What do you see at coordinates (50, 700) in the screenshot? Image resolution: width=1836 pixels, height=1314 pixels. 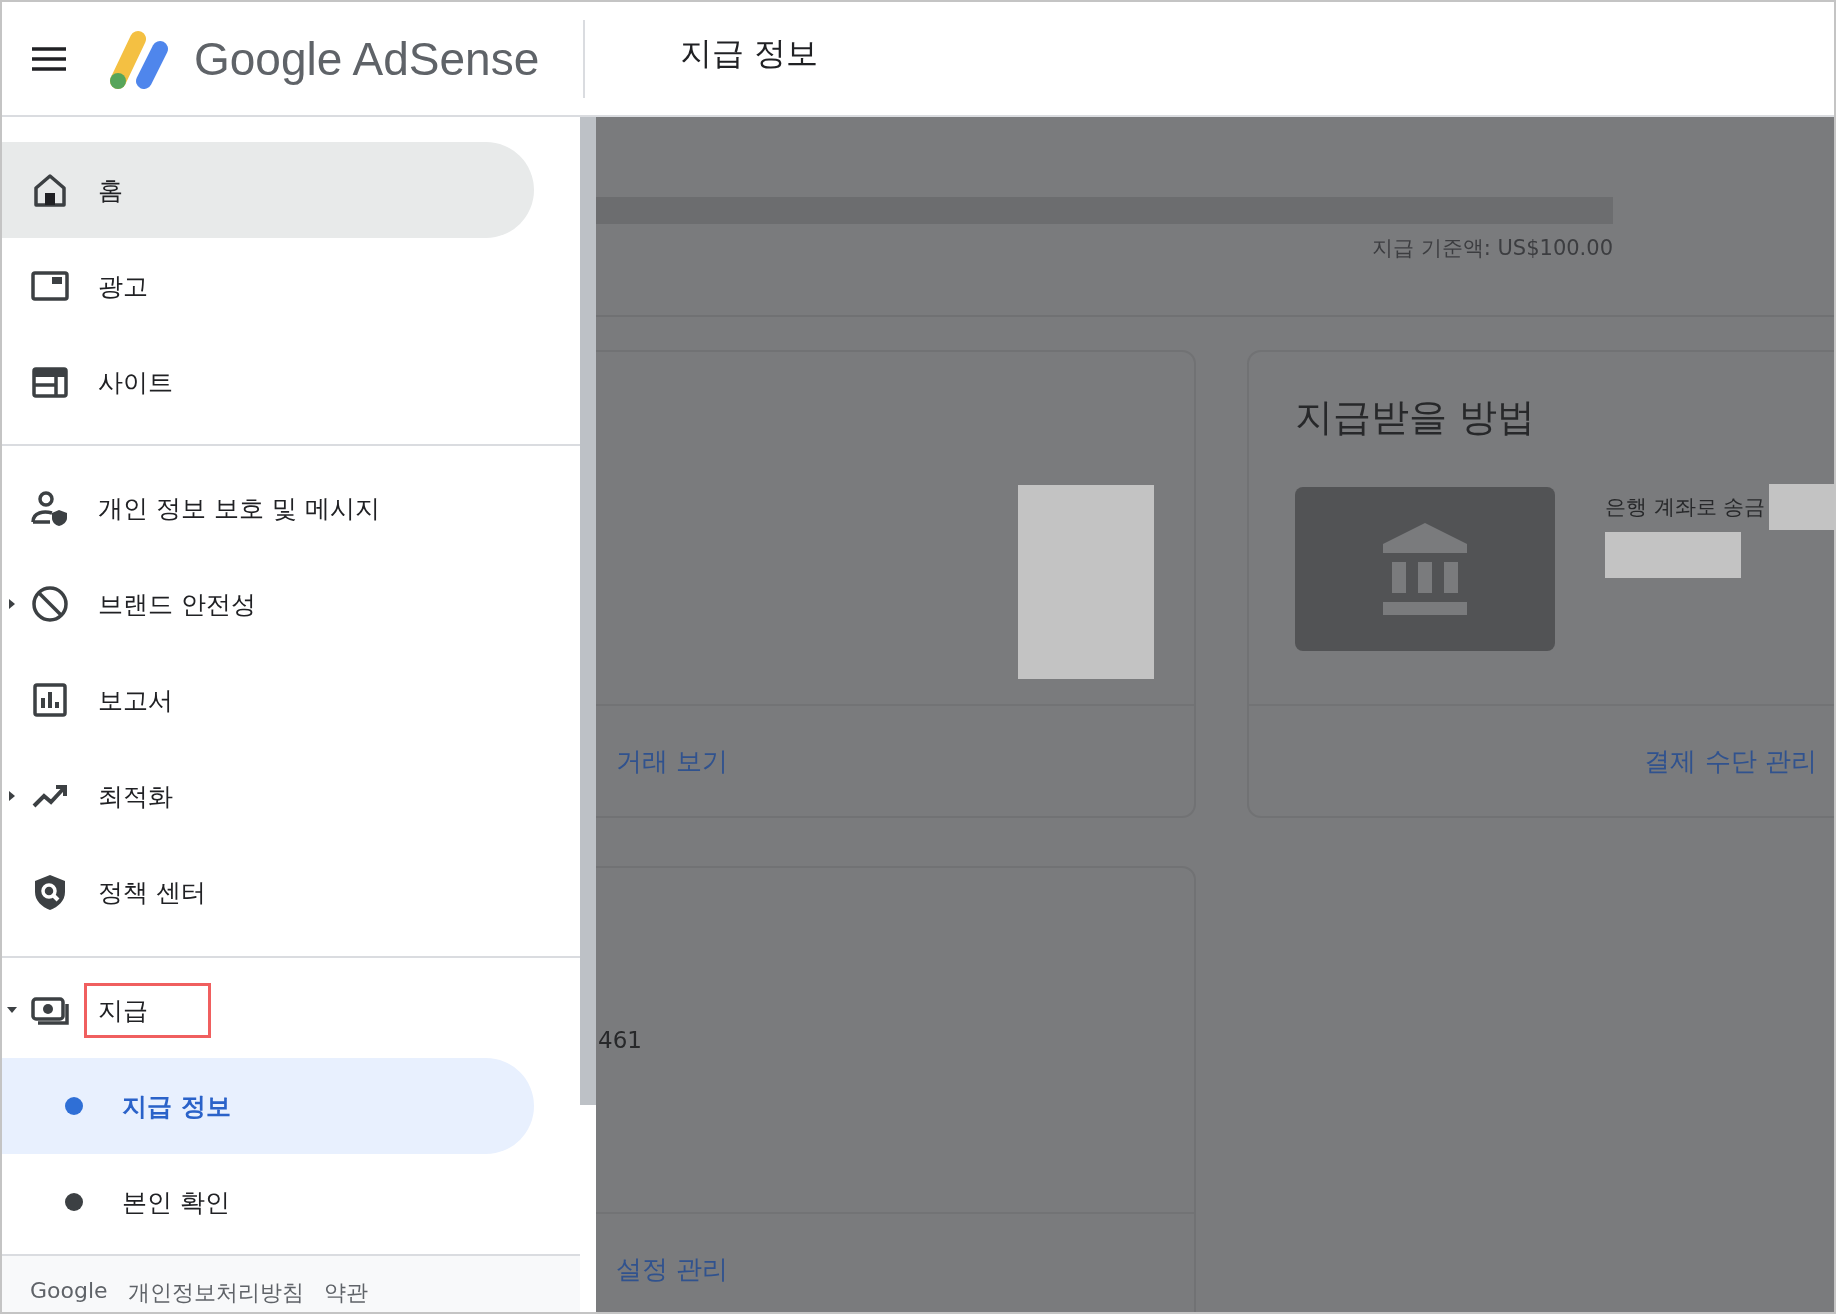 I see `bar-chart-icon` at bounding box center [50, 700].